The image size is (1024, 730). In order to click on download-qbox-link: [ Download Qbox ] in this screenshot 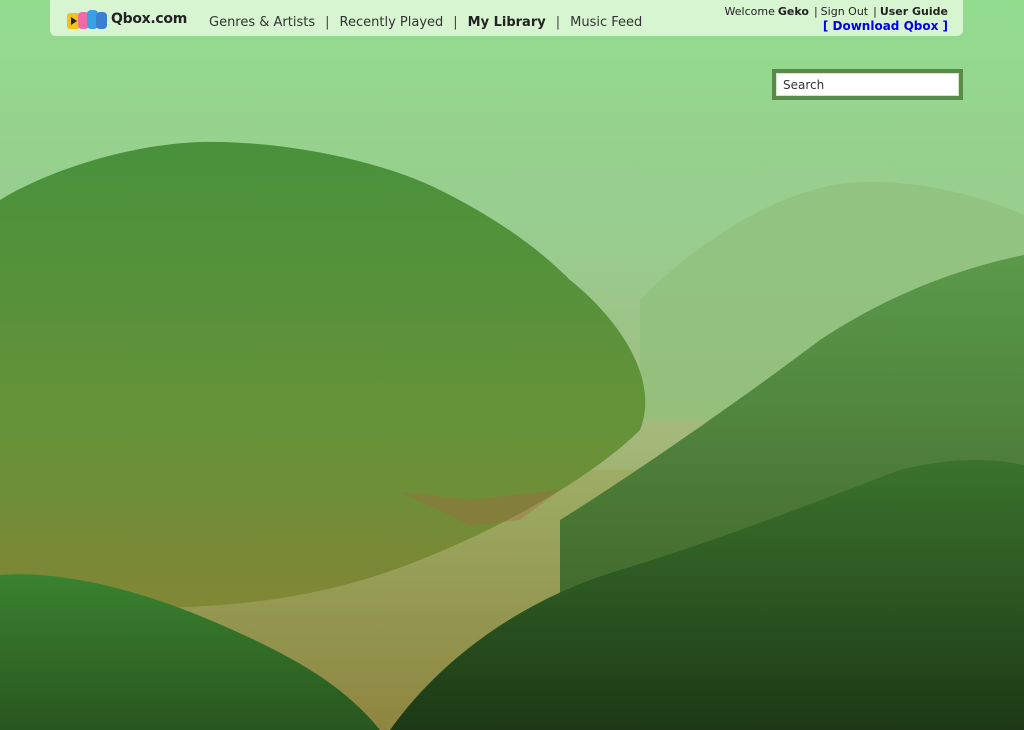, I will do `click(836, 26)`.